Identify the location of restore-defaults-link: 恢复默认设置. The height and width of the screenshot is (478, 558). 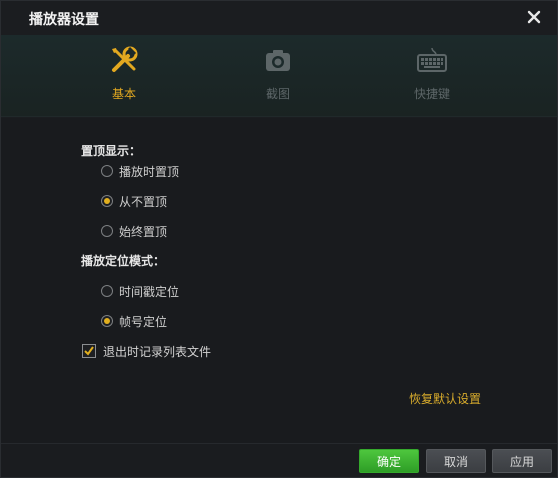
(445, 398).